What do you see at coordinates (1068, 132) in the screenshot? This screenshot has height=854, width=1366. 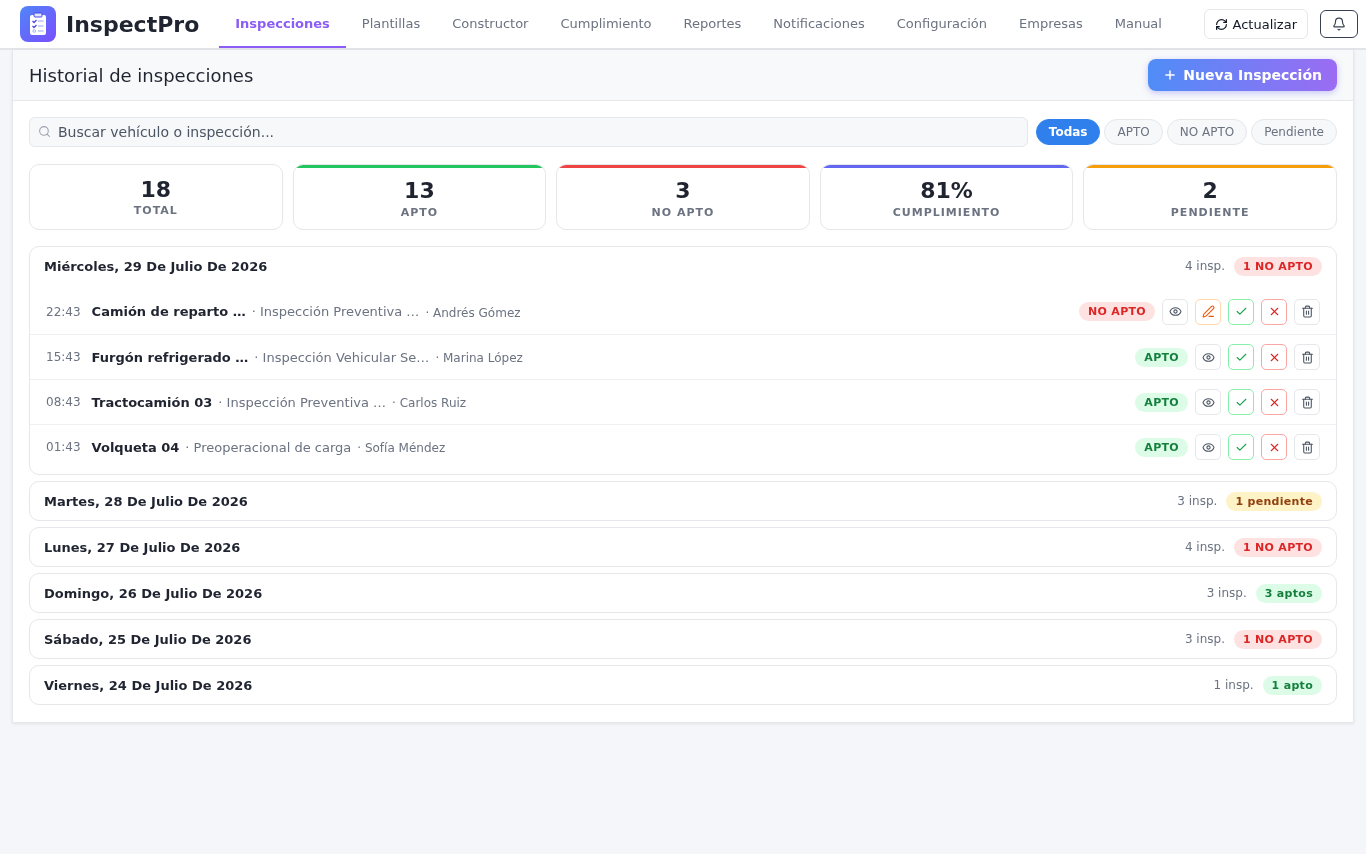 I see `filter-tab: Todas` at bounding box center [1068, 132].